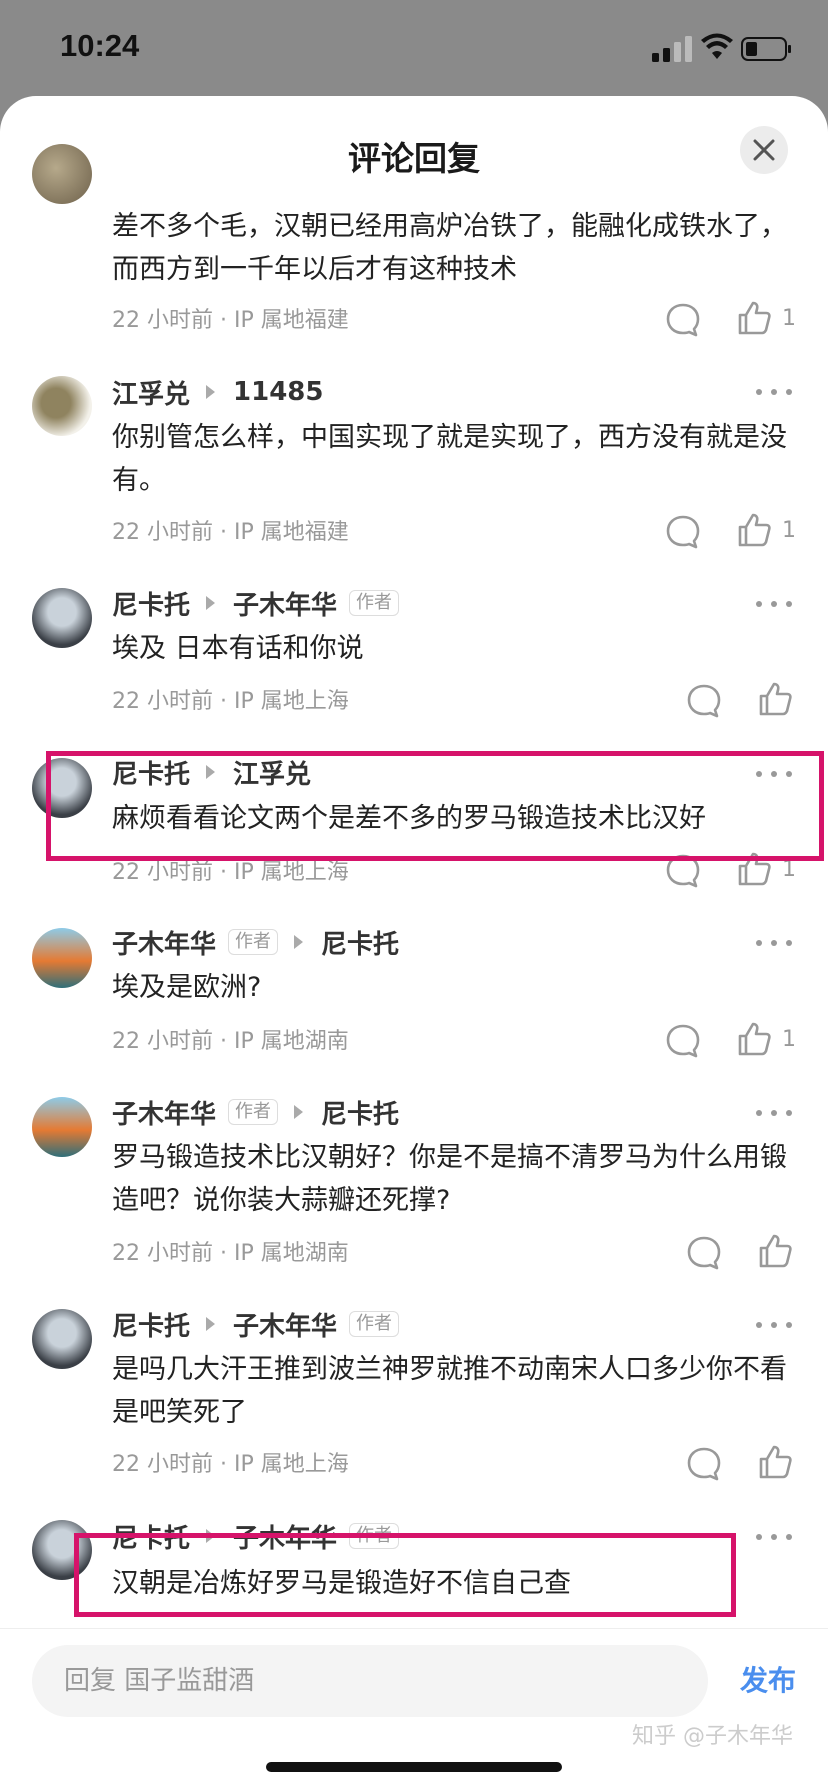 This screenshot has width=828, height=1792. I want to click on sheet-title: 评论回复, so click(414, 158).